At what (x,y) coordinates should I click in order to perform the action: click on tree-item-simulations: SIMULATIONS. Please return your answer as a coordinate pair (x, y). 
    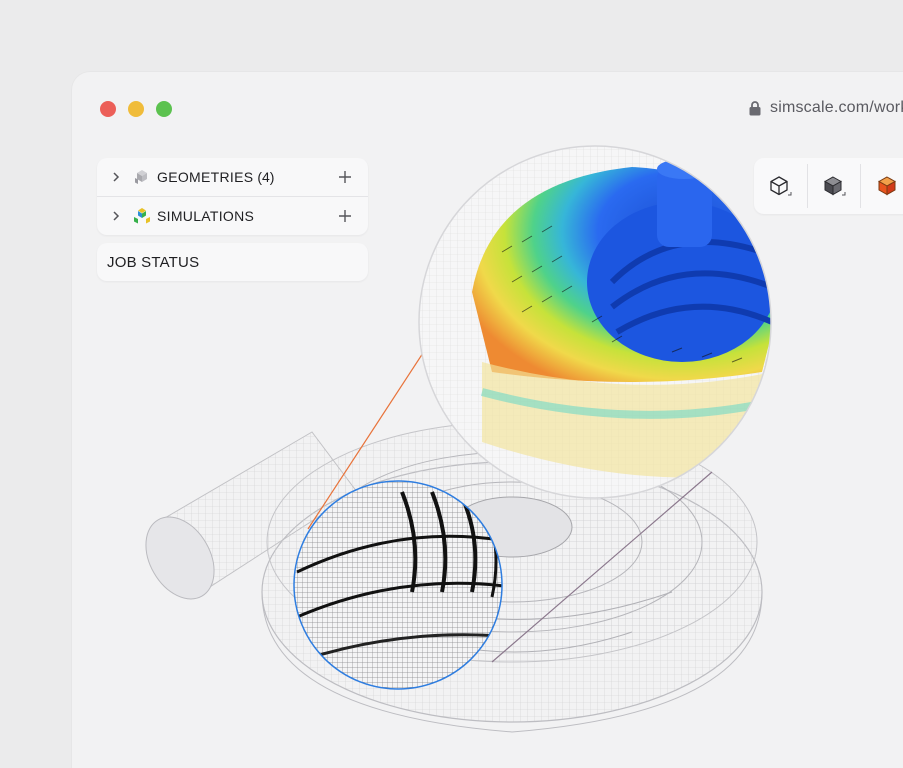
    Looking at the image, I should click on (232, 215).